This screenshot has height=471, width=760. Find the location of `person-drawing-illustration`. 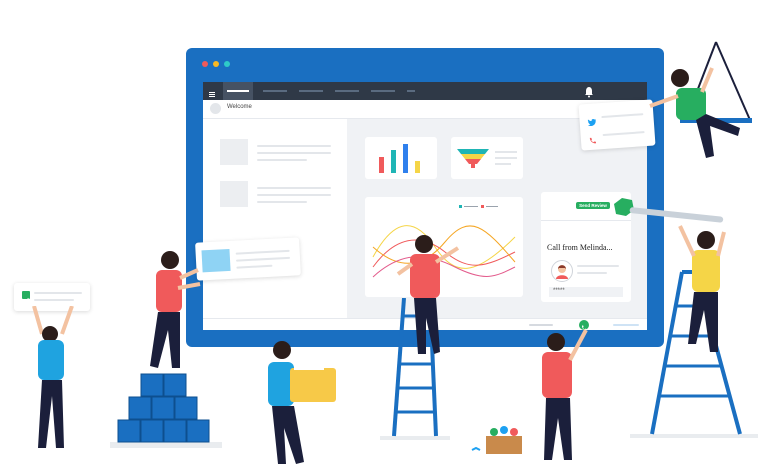

person-drawing-illustration is located at coordinates (428, 294).